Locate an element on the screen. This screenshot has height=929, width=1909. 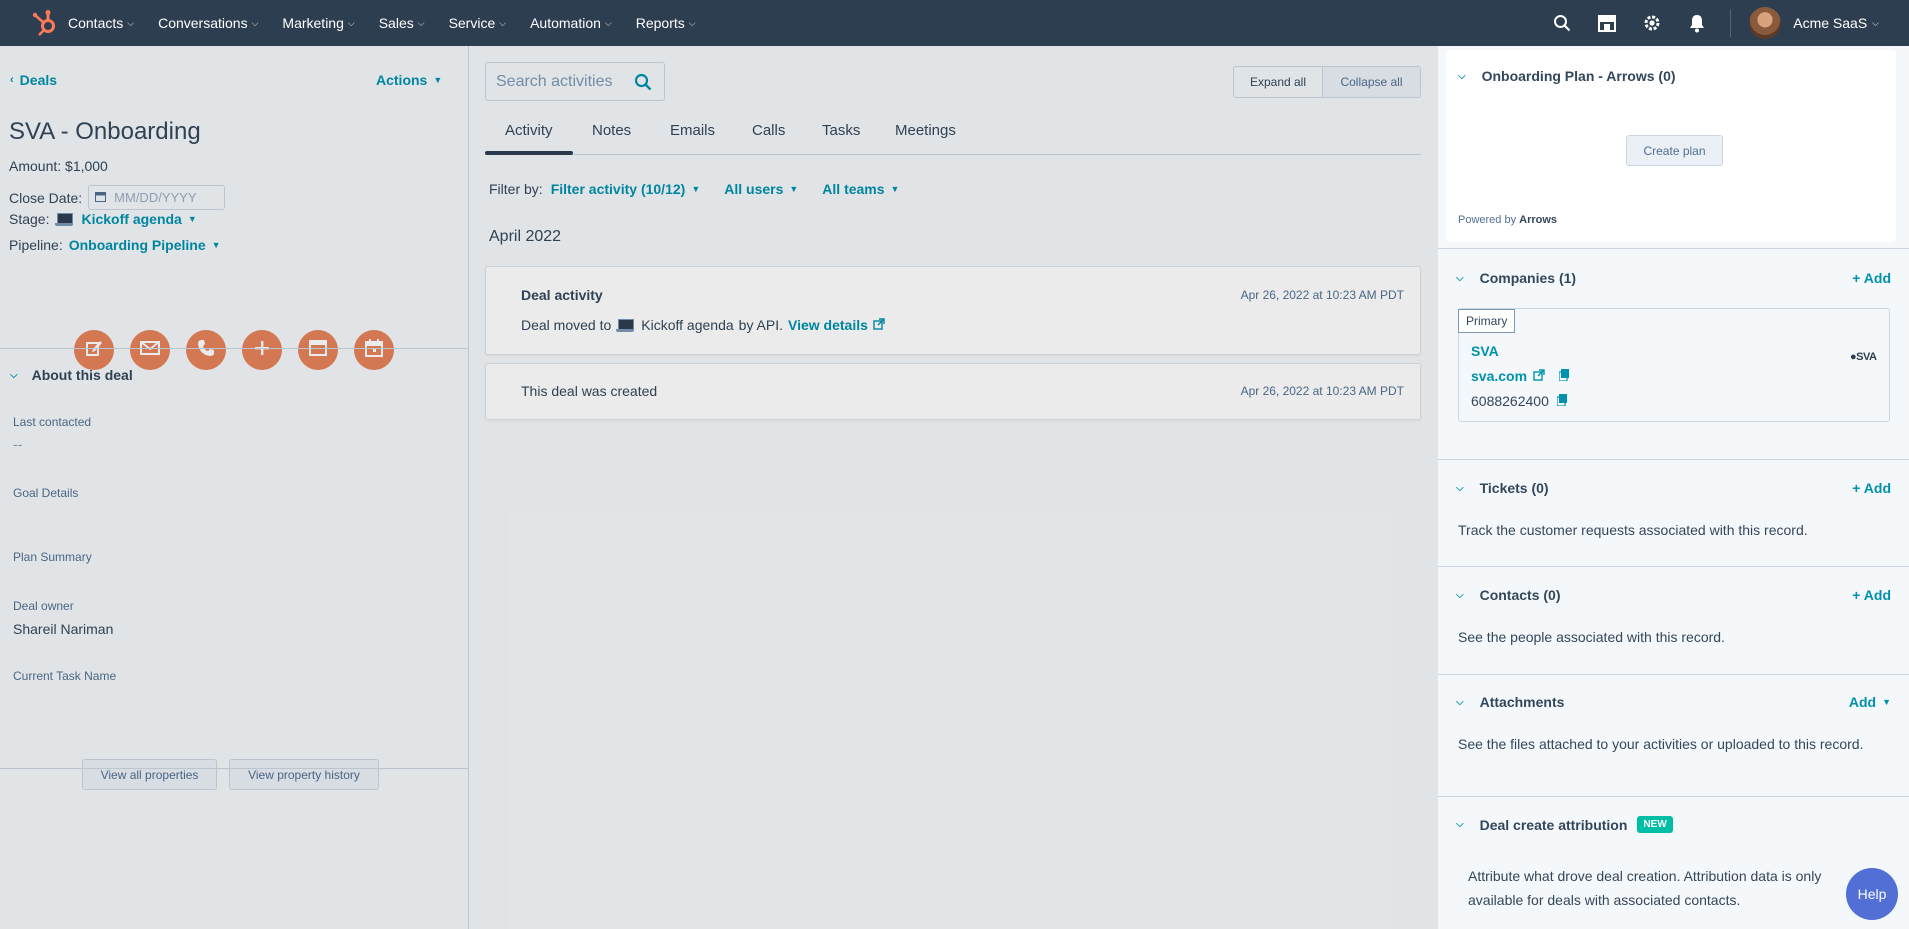
company-domain-link: sva.com is located at coordinates (1499, 376).